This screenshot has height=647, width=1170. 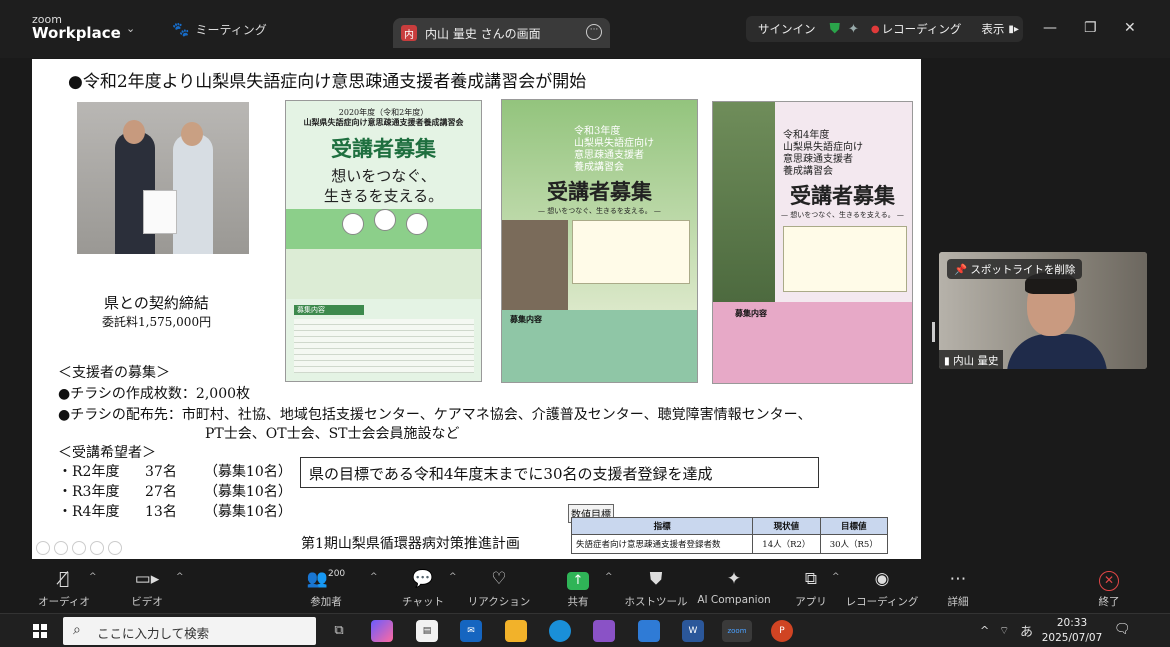 I want to click on flyer1-slogan2: 生きるを支える。, so click(x=383, y=196).